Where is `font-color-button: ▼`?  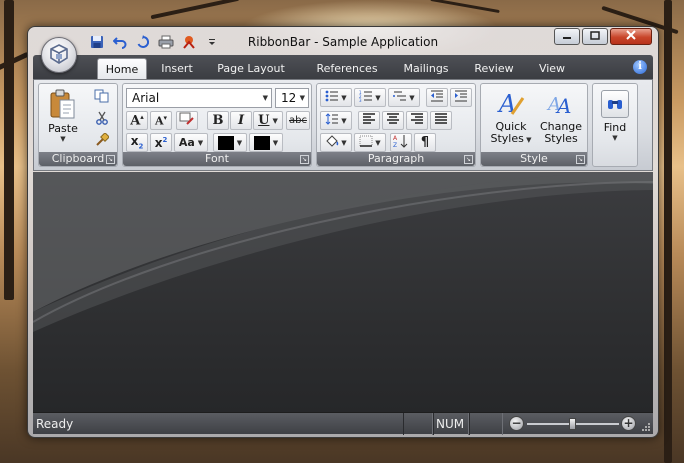 font-color-button: ▼ is located at coordinates (266, 142).